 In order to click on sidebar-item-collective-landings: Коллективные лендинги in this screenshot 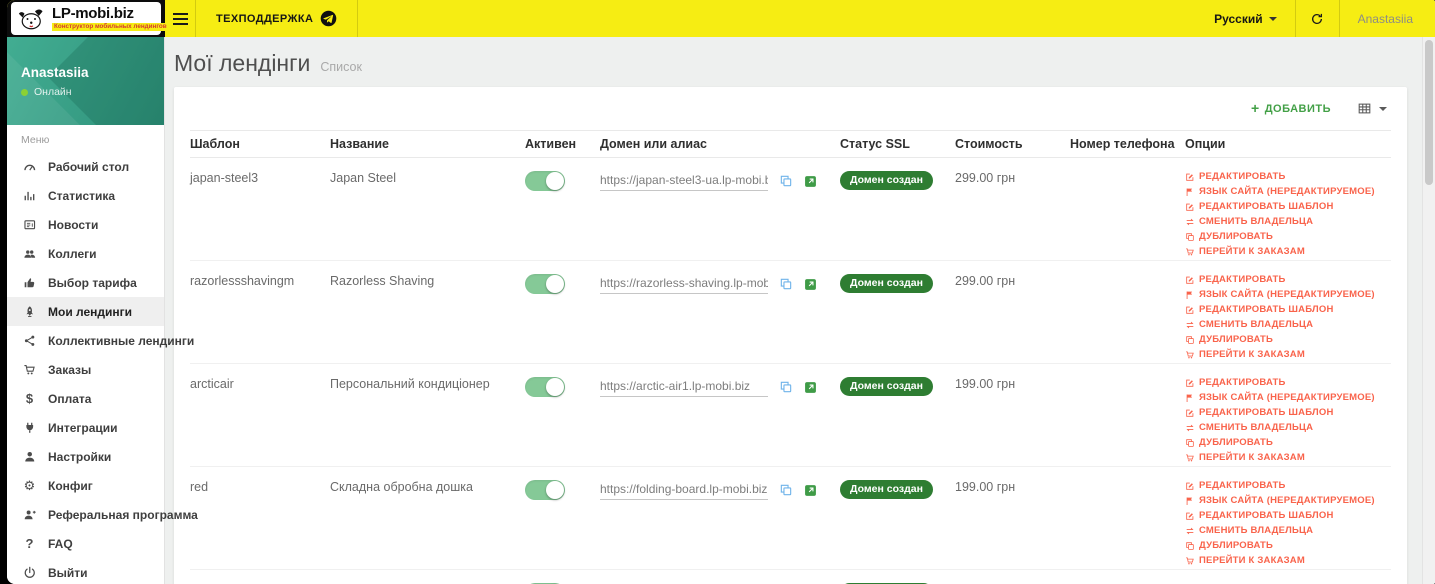, I will do `click(100, 340)`.